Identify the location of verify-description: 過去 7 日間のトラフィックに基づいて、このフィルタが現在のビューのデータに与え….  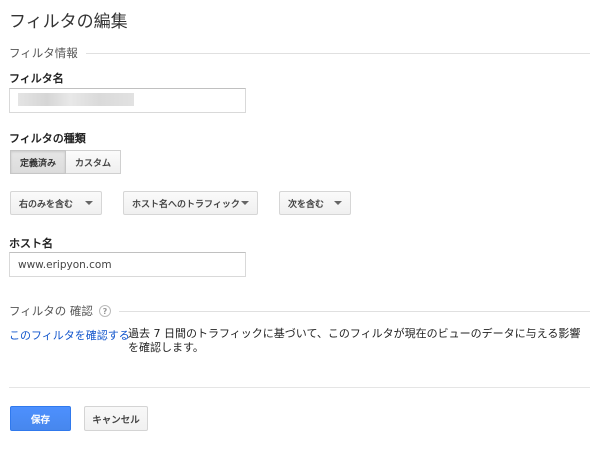
(354, 340).